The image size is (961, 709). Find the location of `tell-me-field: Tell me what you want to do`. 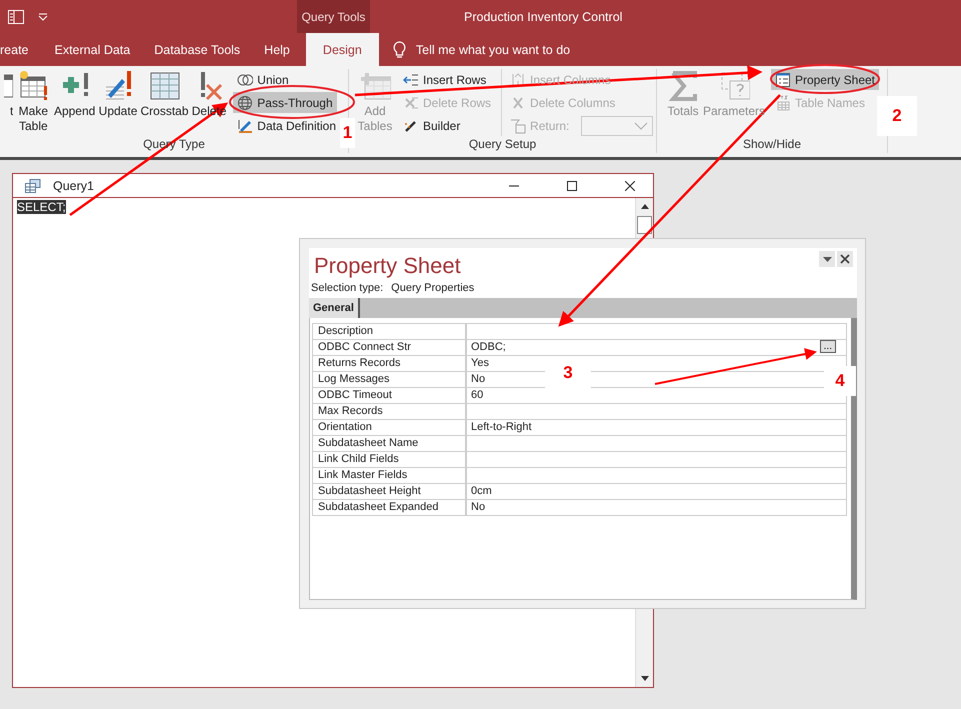

tell-me-field: Tell me what you want to do is located at coordinates (493, 49).